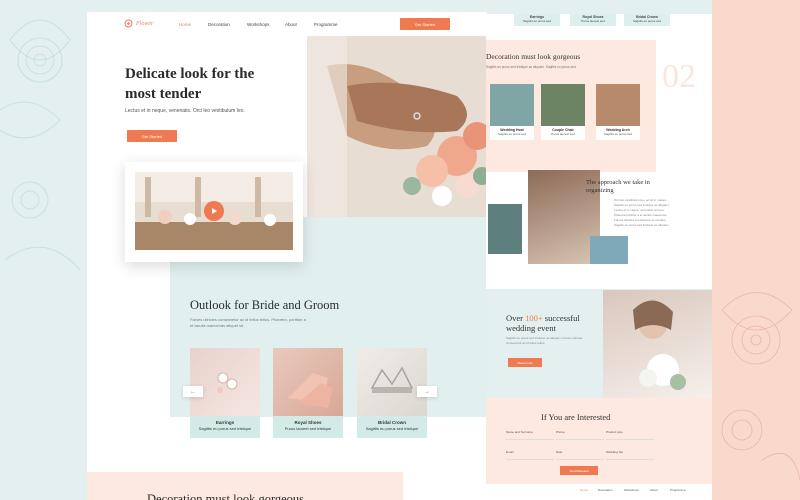 The width and height of the screenshot is (800, 500). I want to click on flower-logo-icon, so click(128, 23).